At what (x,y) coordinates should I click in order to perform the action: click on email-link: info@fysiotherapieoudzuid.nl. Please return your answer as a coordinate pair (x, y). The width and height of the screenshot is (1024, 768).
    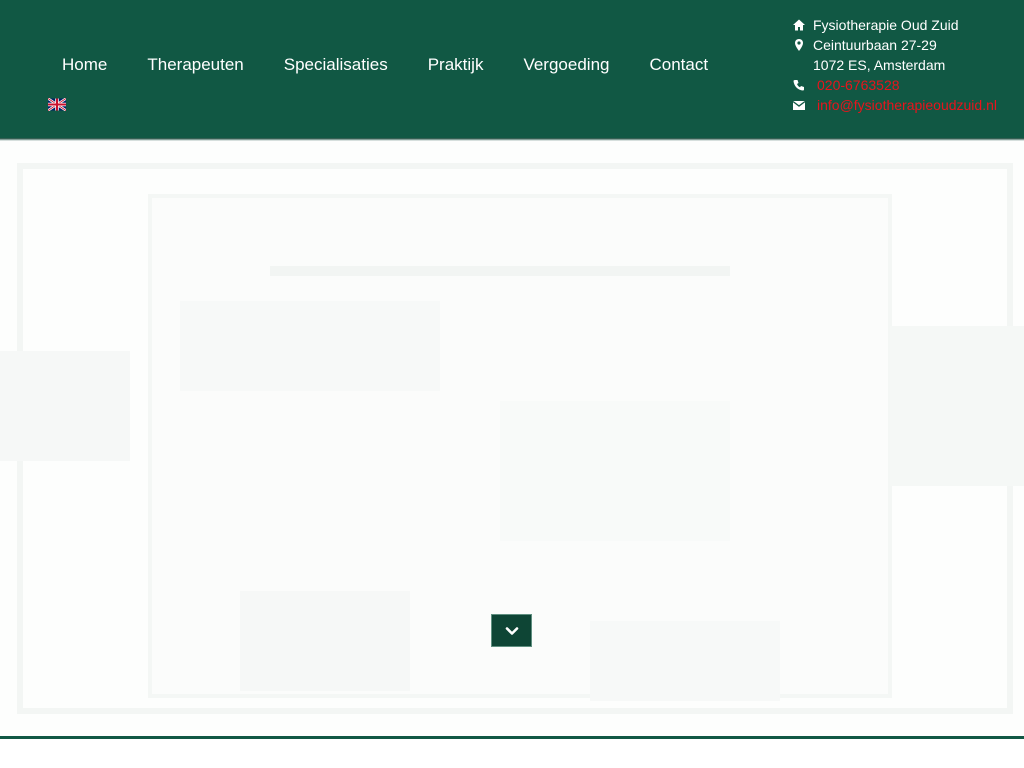
    Looking at the image, I should click on (907, 105).